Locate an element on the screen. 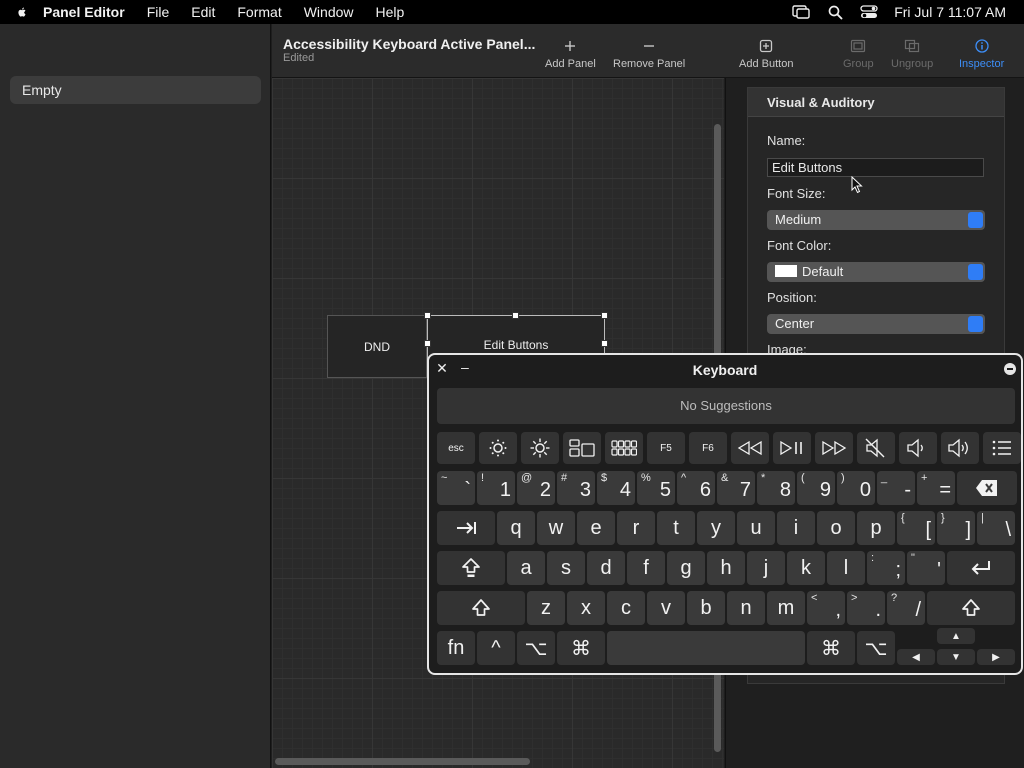  font-color-popup: Default is located at coordinates (876, 272).